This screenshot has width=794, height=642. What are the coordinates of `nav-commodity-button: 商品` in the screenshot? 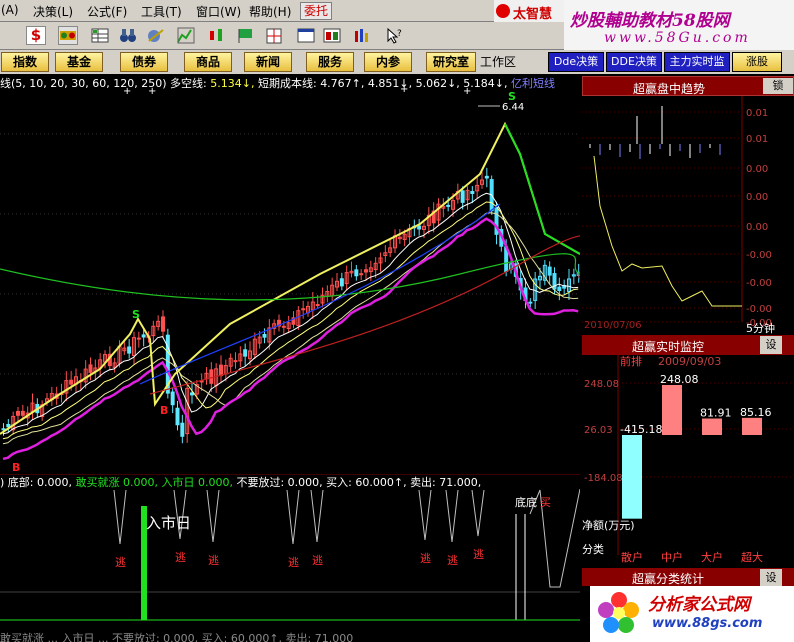 It's located at (208, 62).